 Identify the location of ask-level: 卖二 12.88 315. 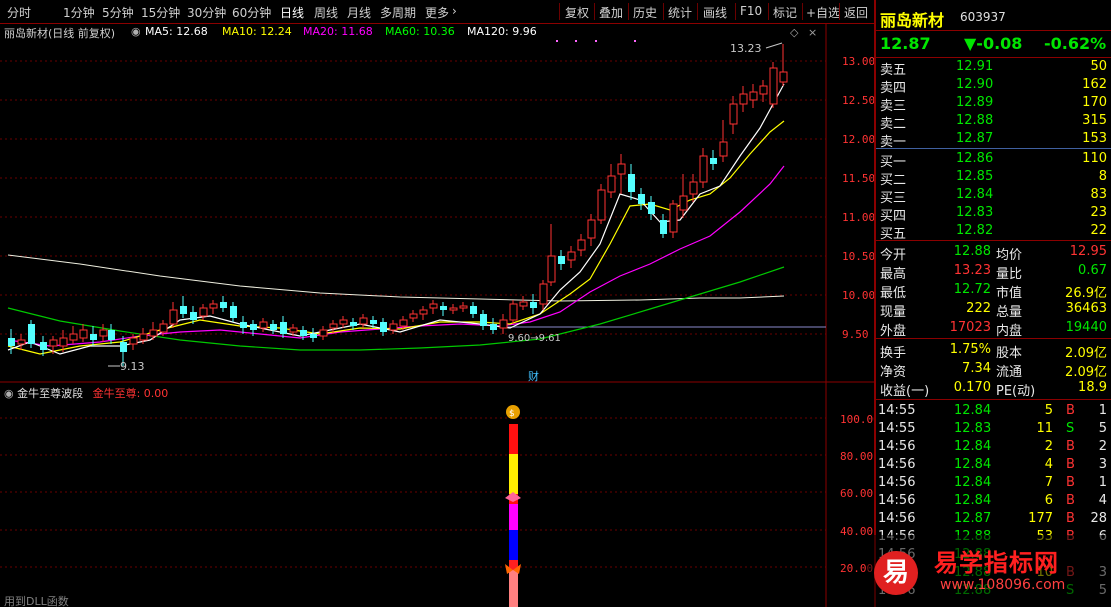
(993, 122).